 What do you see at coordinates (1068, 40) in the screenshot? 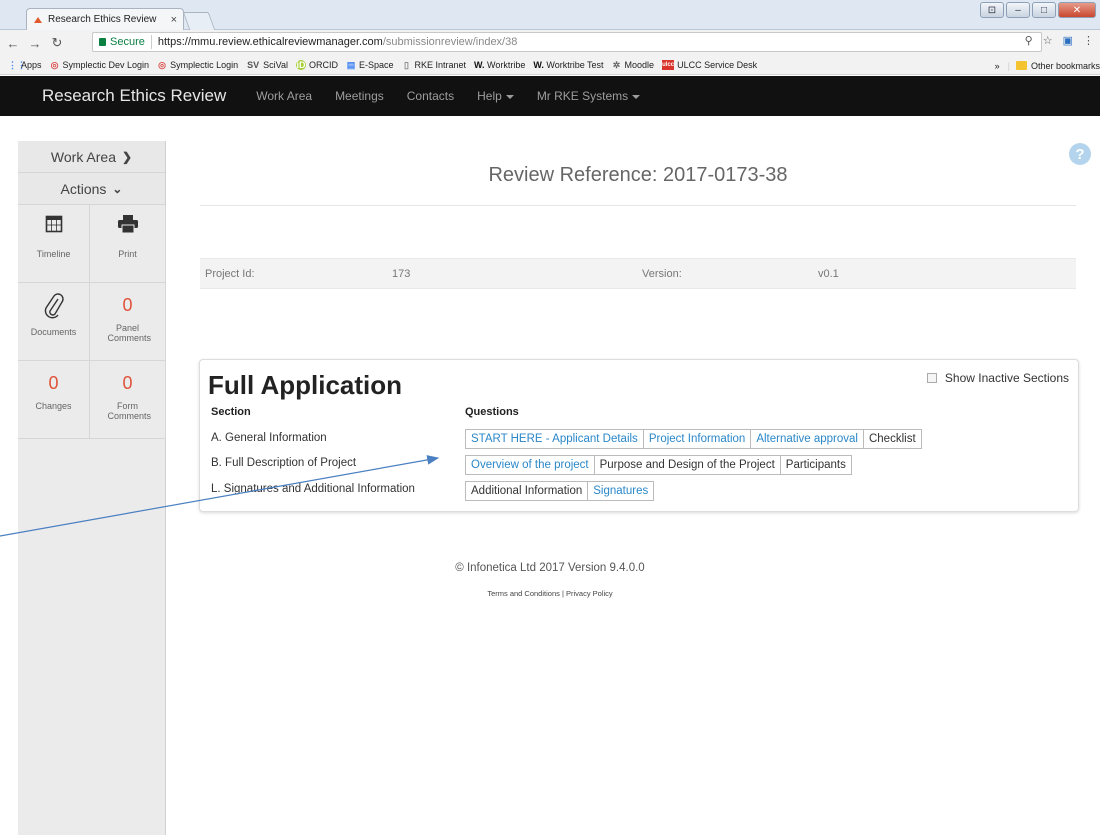
I see `extension-icon: ▣` at bounding box center [1068, 40].